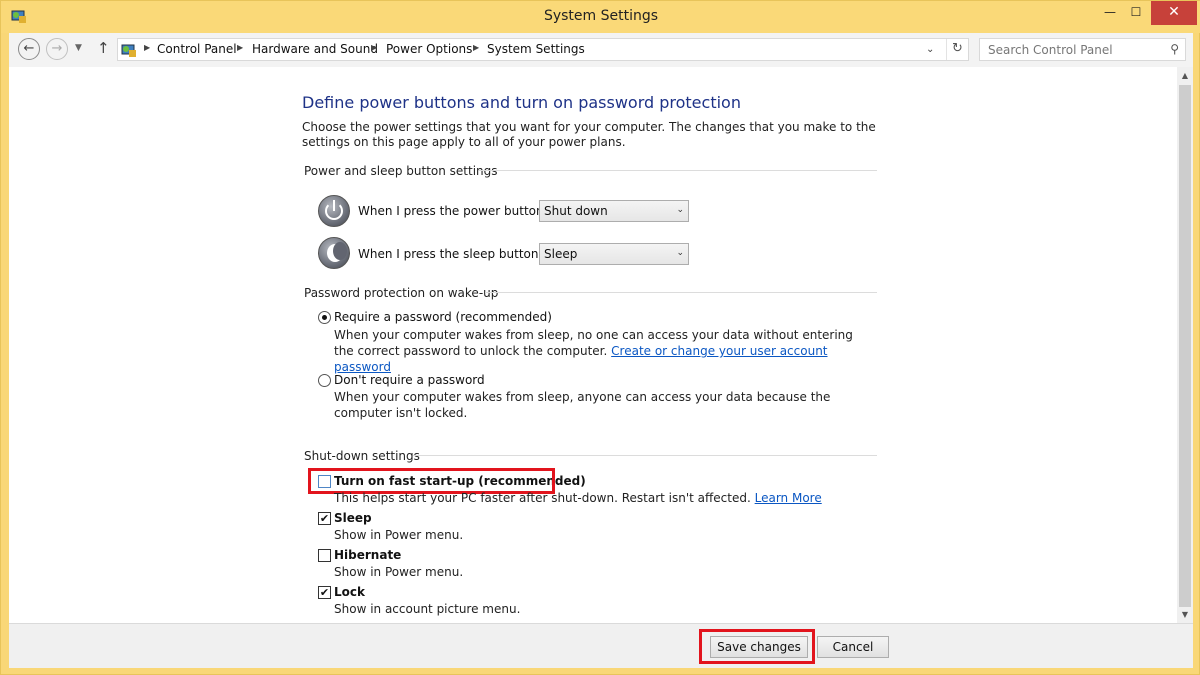  I want to click on back-button: ←, so click(29, 49).